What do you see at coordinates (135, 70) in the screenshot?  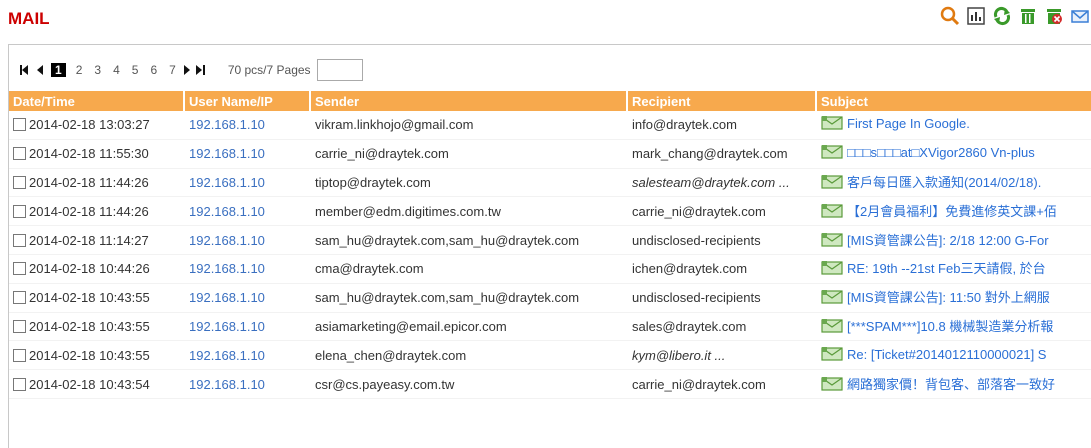 I see `page-link-5: 5` at bounding box center [135, 70].